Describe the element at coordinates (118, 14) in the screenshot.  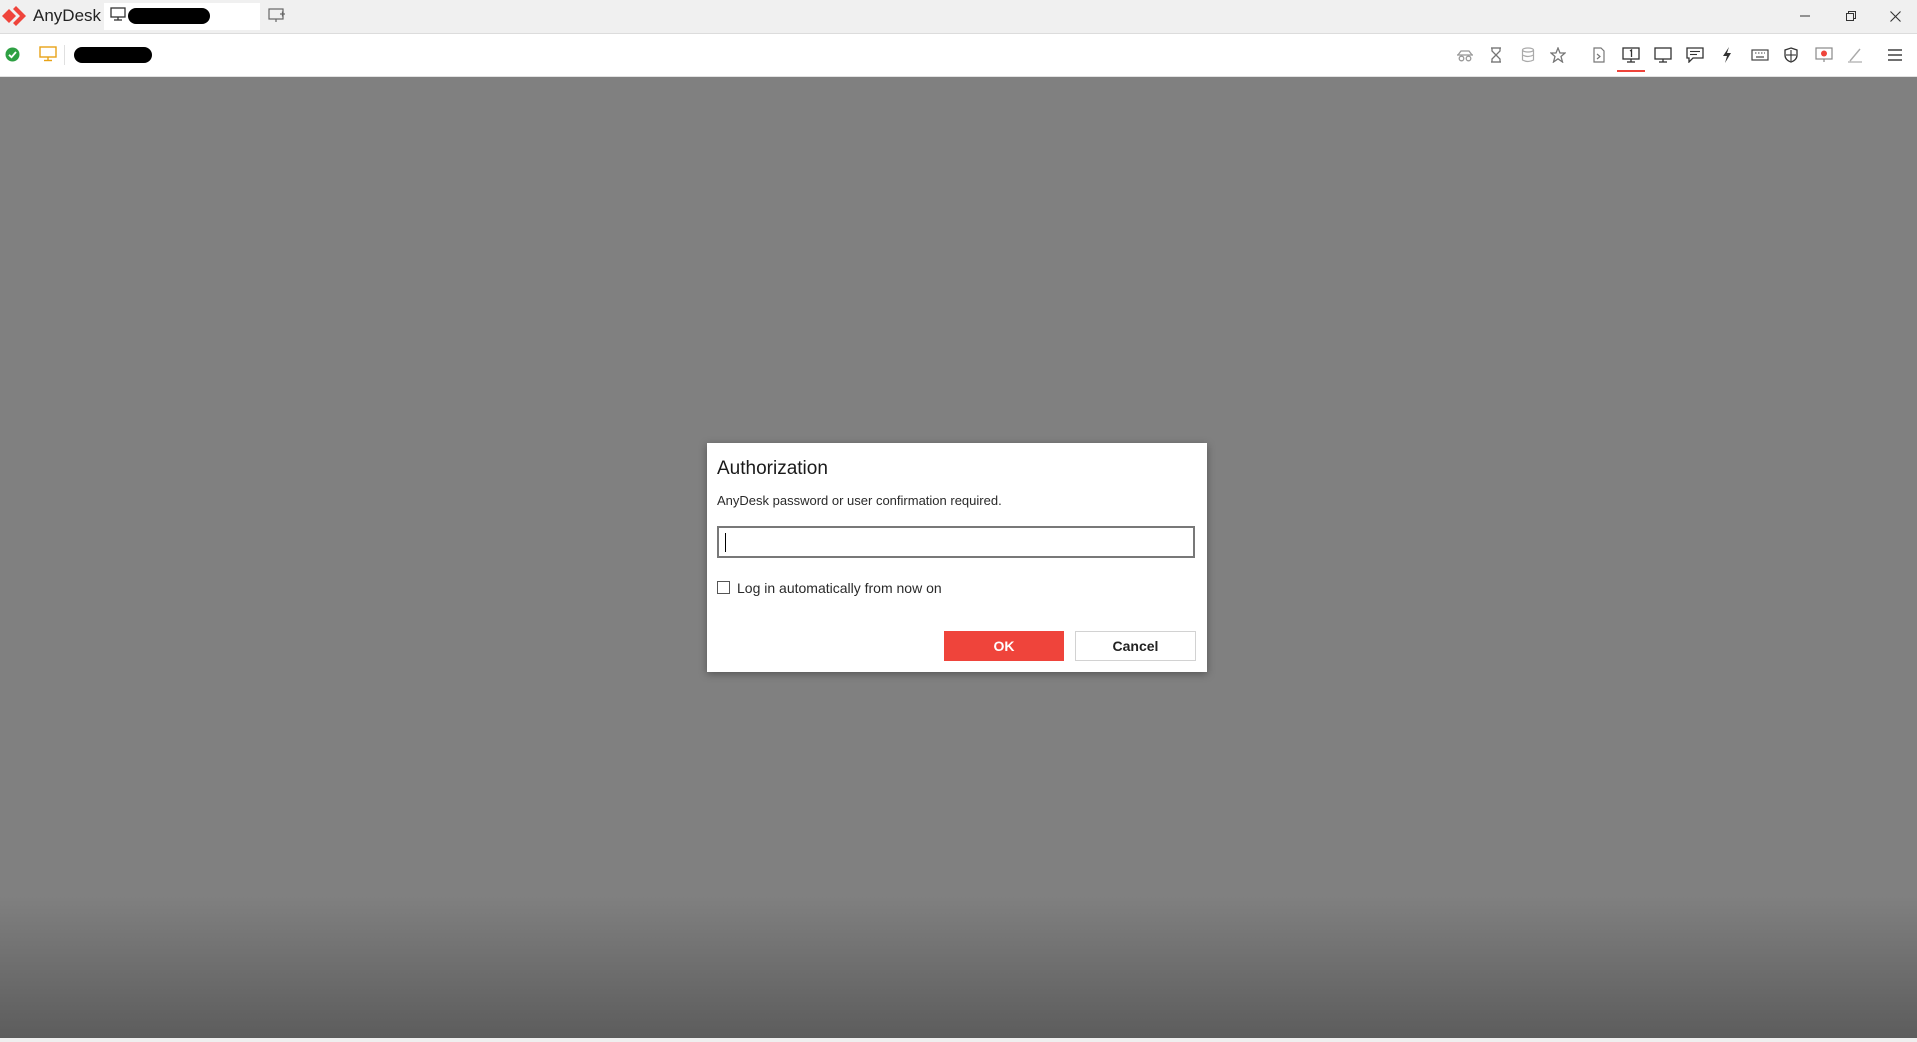
I see `monitor-icon` at that location.